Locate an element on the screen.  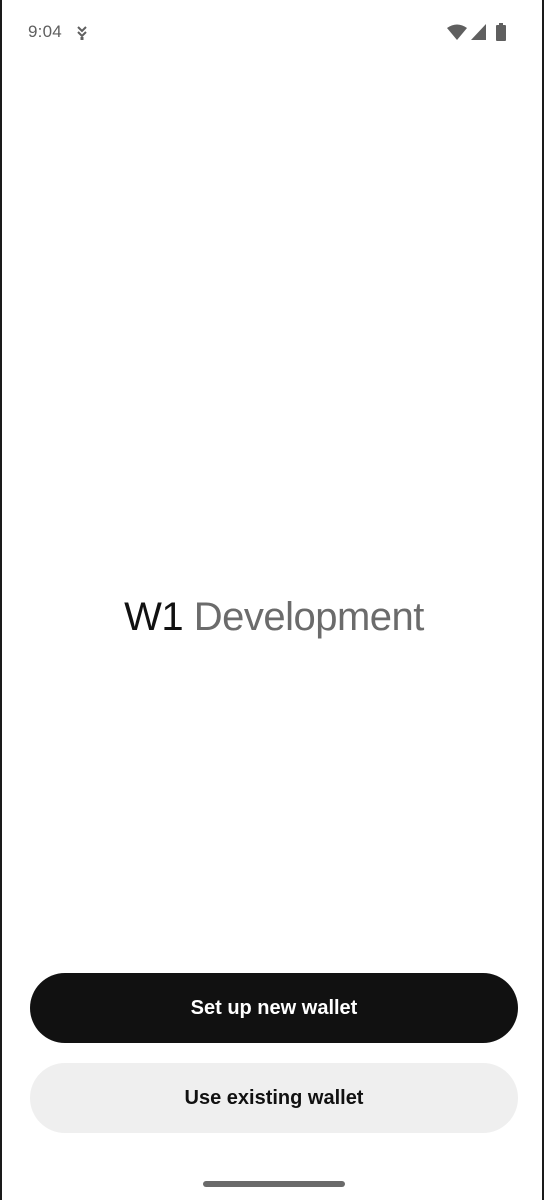
status-time: 9:04 is located at coordinates (45, 31).